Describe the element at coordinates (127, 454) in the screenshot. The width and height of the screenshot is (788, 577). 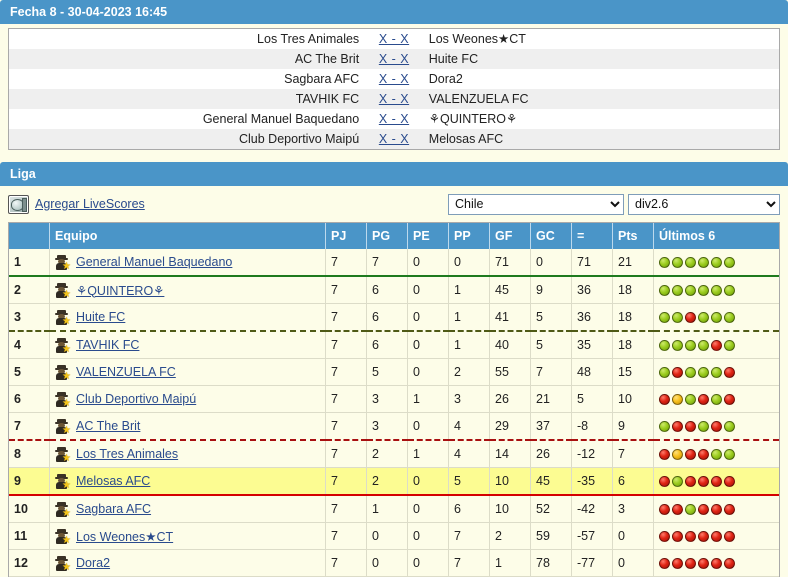
I see `team-name-link: Los Tres Animales` at that location.